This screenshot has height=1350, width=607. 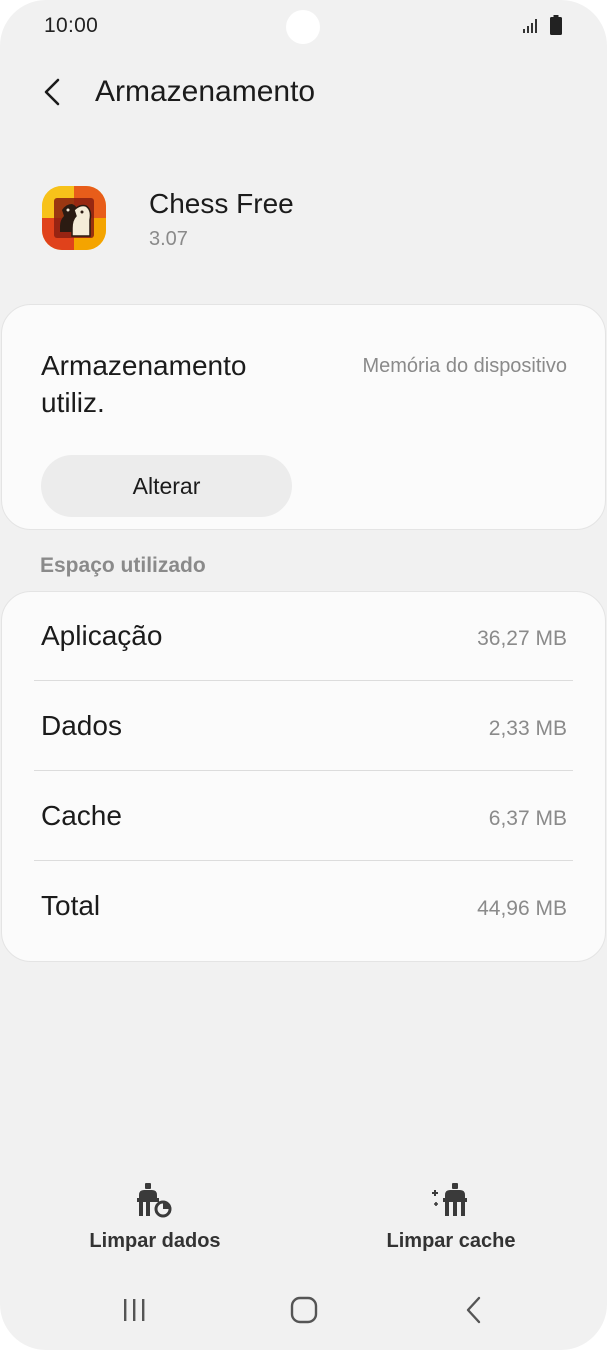 I want to click on usage-row-total: Total 44,96 MB, so click(x=303, y=907).